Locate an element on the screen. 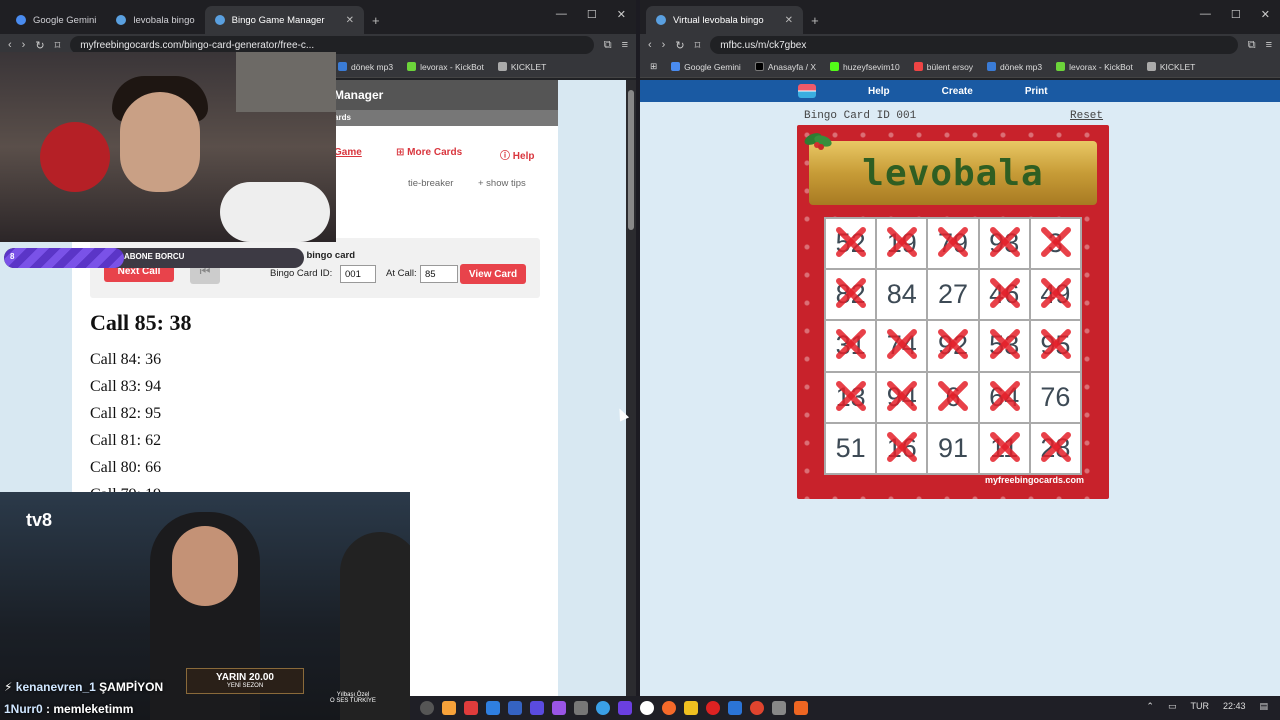 Image resolution: width=1280 pixels, height=720 pixels. bingo-cell: 51 is located at coordinates (851, 448).